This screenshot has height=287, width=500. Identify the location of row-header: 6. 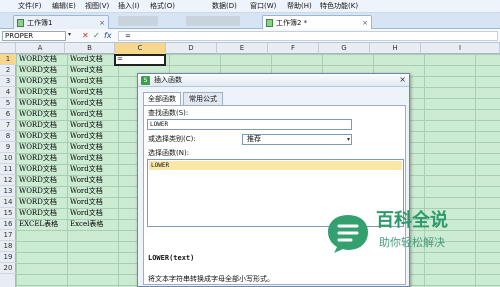
(8, 114).